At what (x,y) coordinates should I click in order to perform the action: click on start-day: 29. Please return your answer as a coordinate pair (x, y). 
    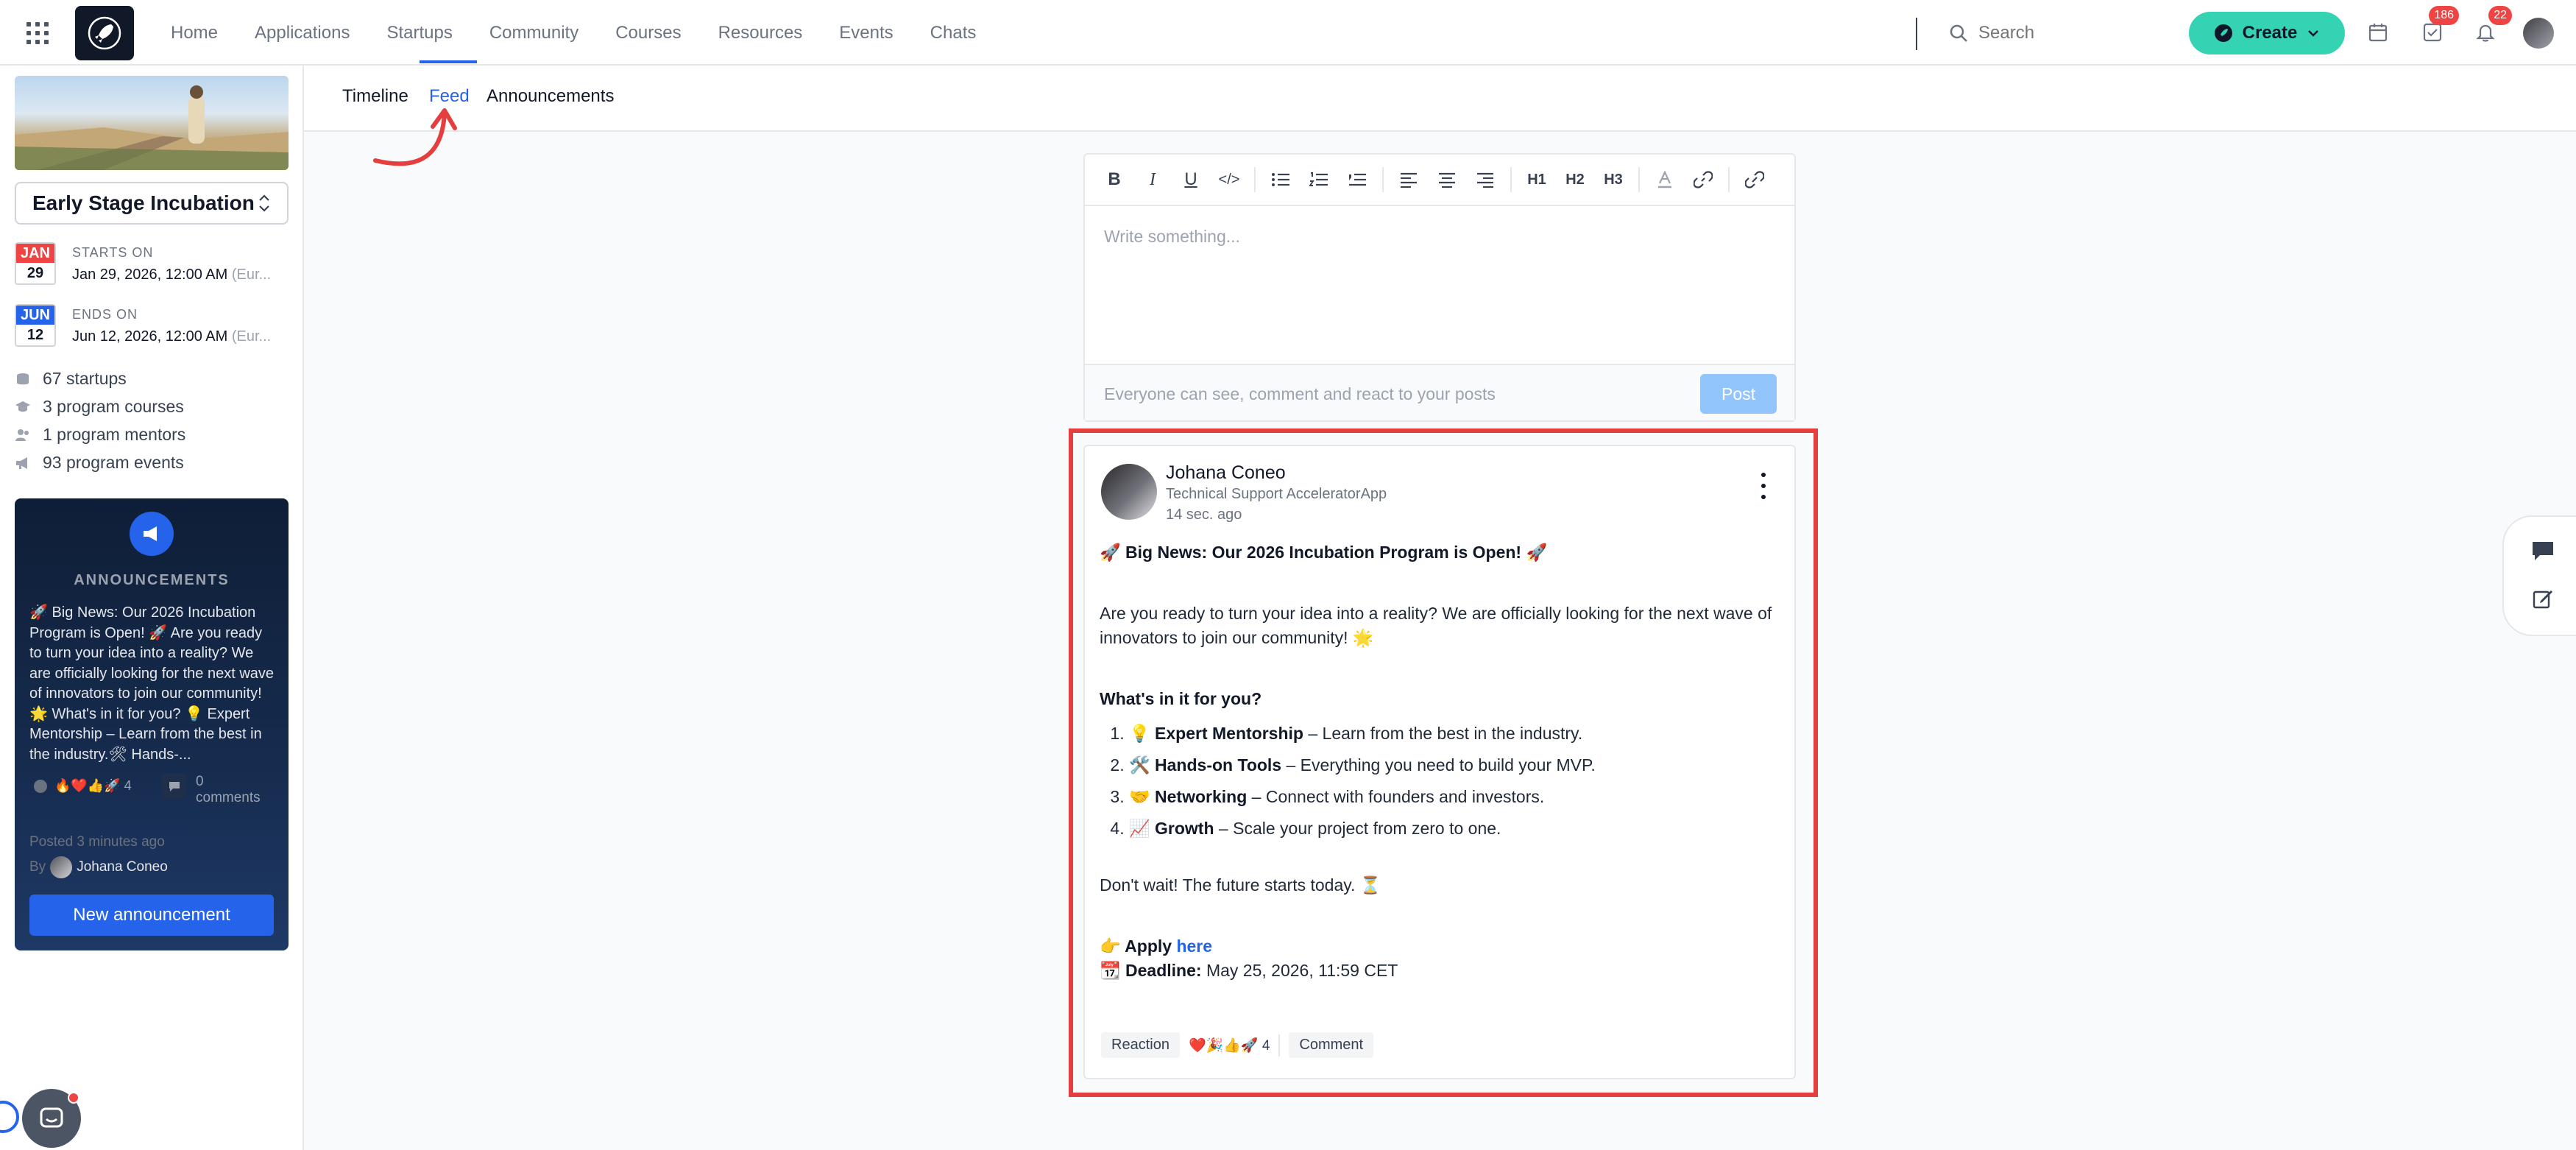
    Looking at the image, I should click on (35, 273).